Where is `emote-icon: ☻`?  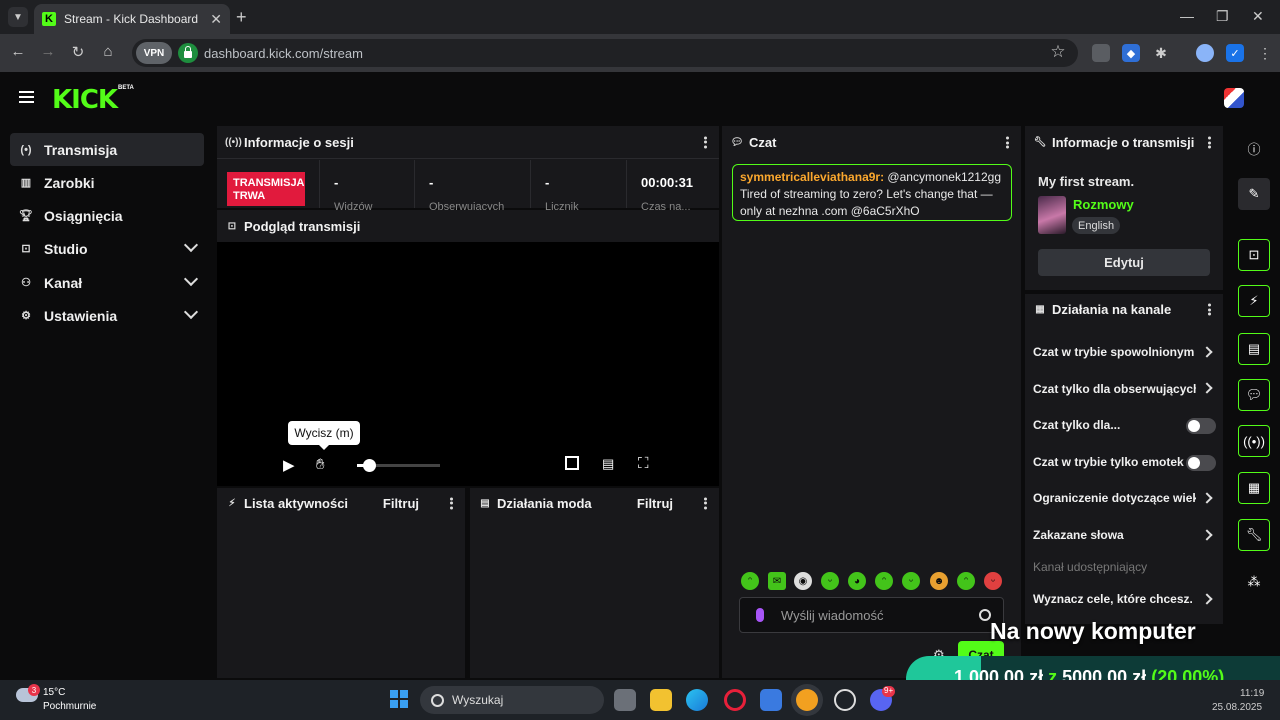 emote-icon: ☻ is located at coordinates (939, 581).